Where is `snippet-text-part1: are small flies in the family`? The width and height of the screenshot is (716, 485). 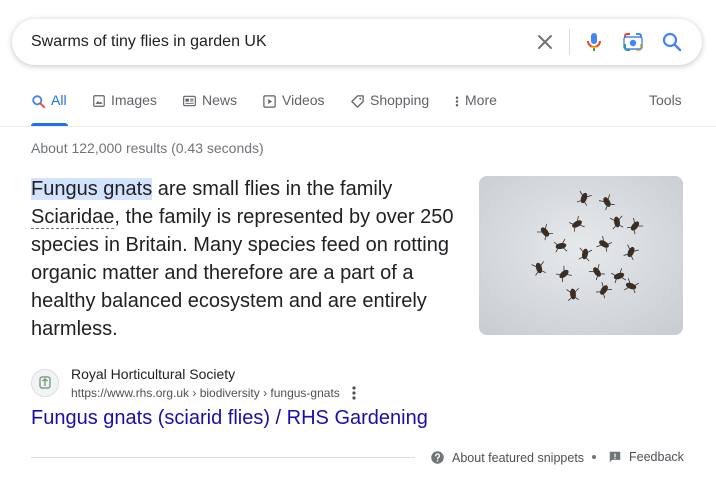
snippet-text-part1: are small flies in the family is located at coordinates (272, 189).